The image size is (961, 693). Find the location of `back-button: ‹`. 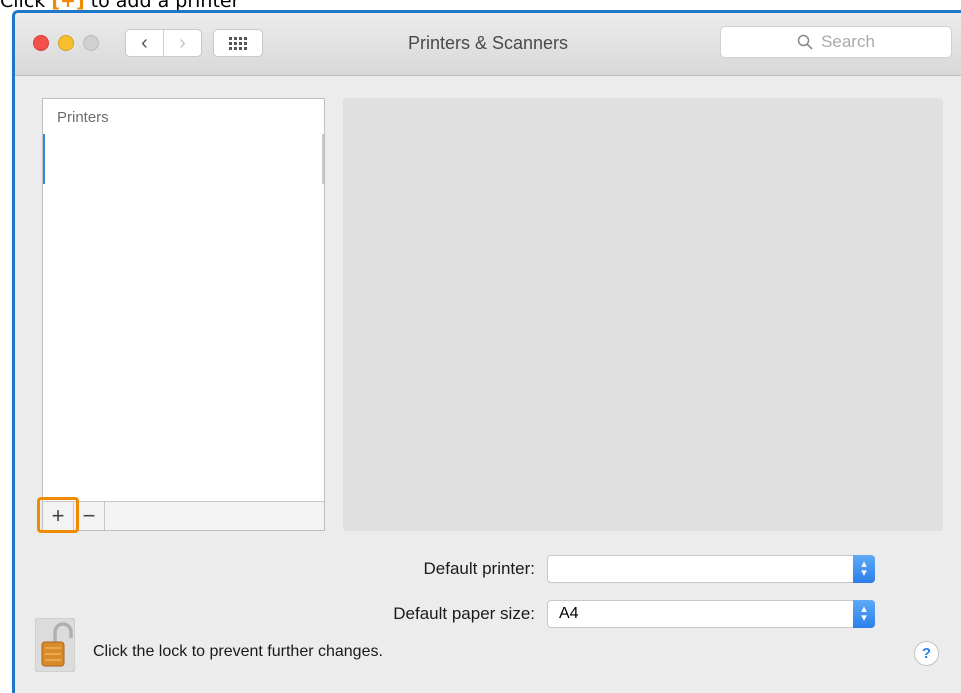

back-button: ‹ is located at coordinates (144, 43).